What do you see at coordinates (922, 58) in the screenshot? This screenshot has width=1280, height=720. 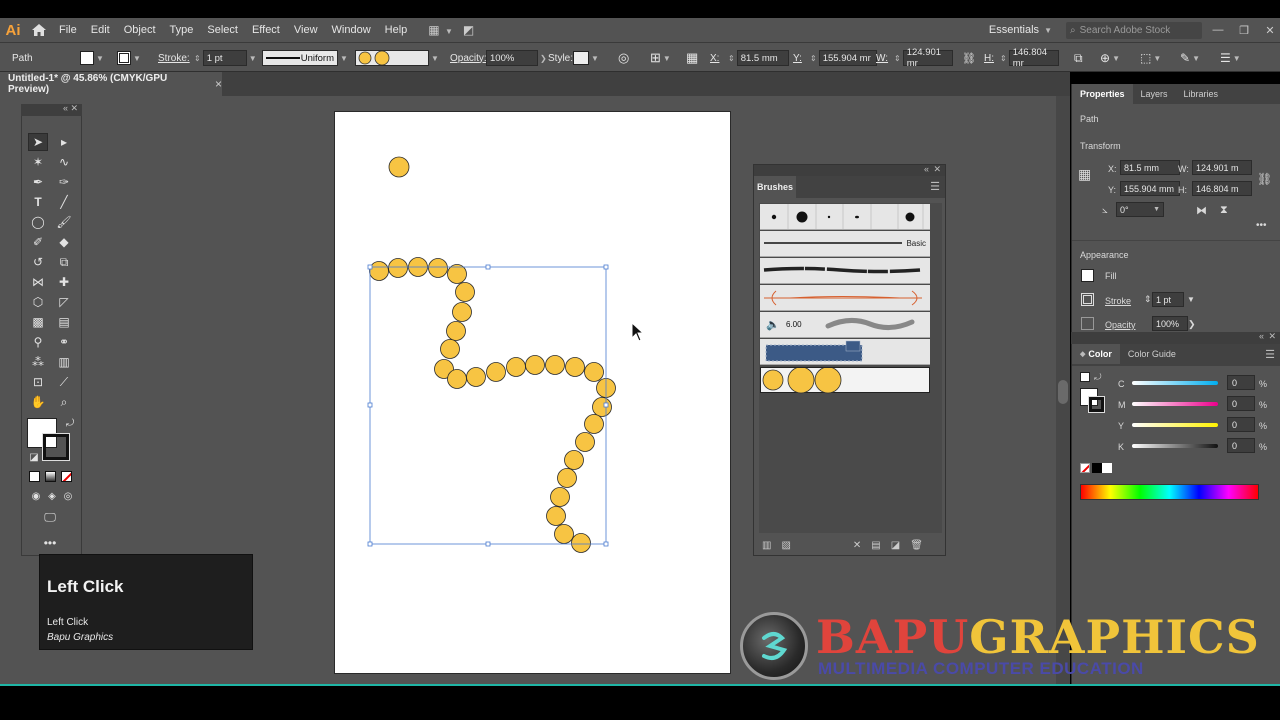 I see `w-field: ⇕ 124.901 mr` at bounding box center [922, 58].